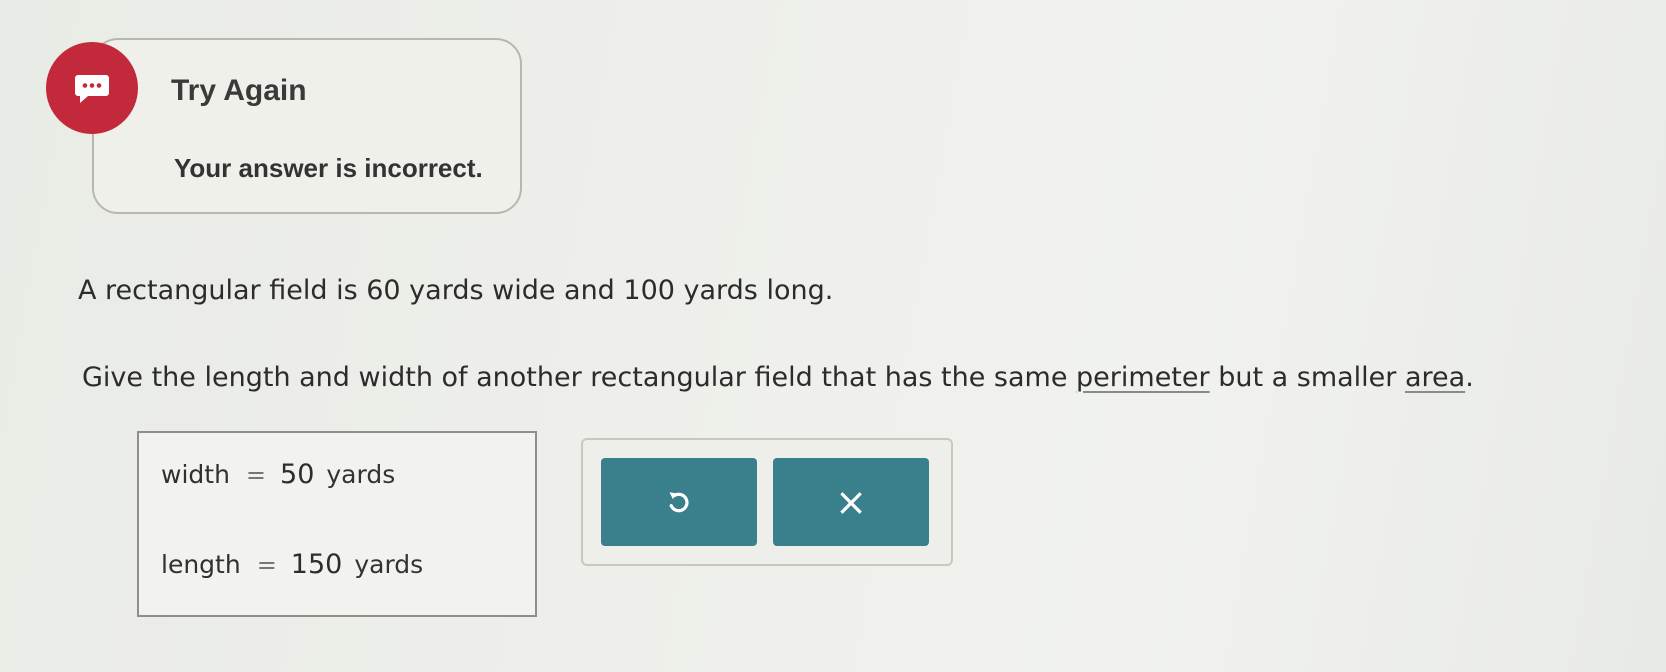 This screenshot has height=672, width=1666. What do you see at coordinates (328, 168) in the screenshot?
I see `feedback-message: Your answer is incorrect.` at bounding box center [328, 168].